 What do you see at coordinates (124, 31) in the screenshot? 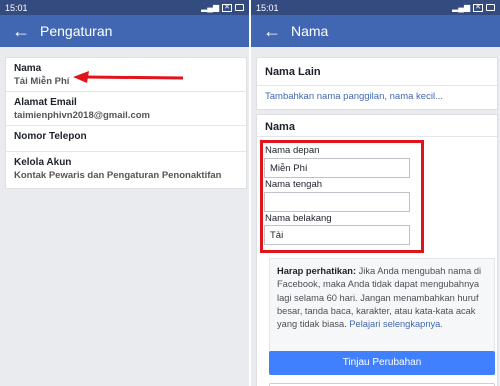
I see `app-bar: ← Pengaturan` at bounding box center [124, 31].